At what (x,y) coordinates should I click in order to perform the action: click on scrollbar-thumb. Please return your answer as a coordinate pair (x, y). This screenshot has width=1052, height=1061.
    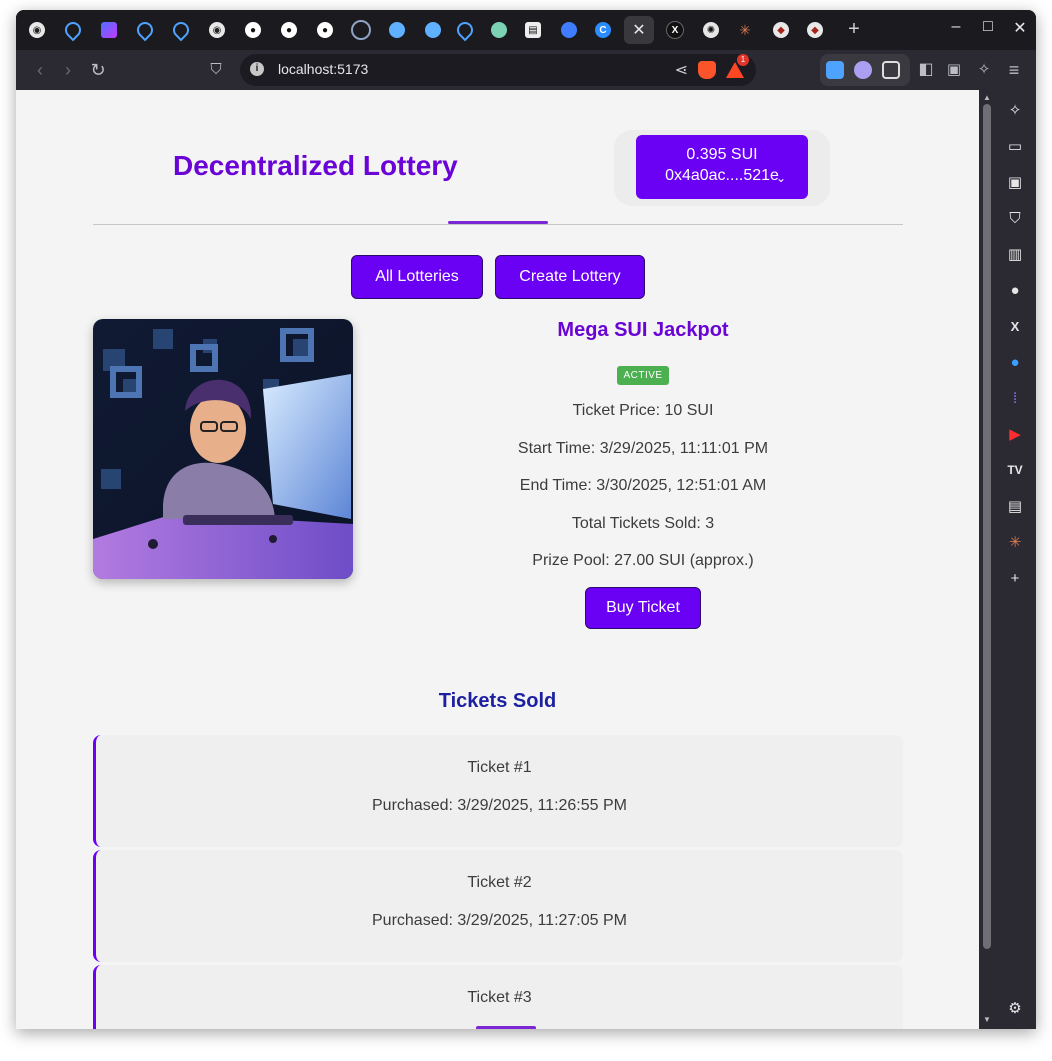
    Looking at the image, I should click on (987, 526).